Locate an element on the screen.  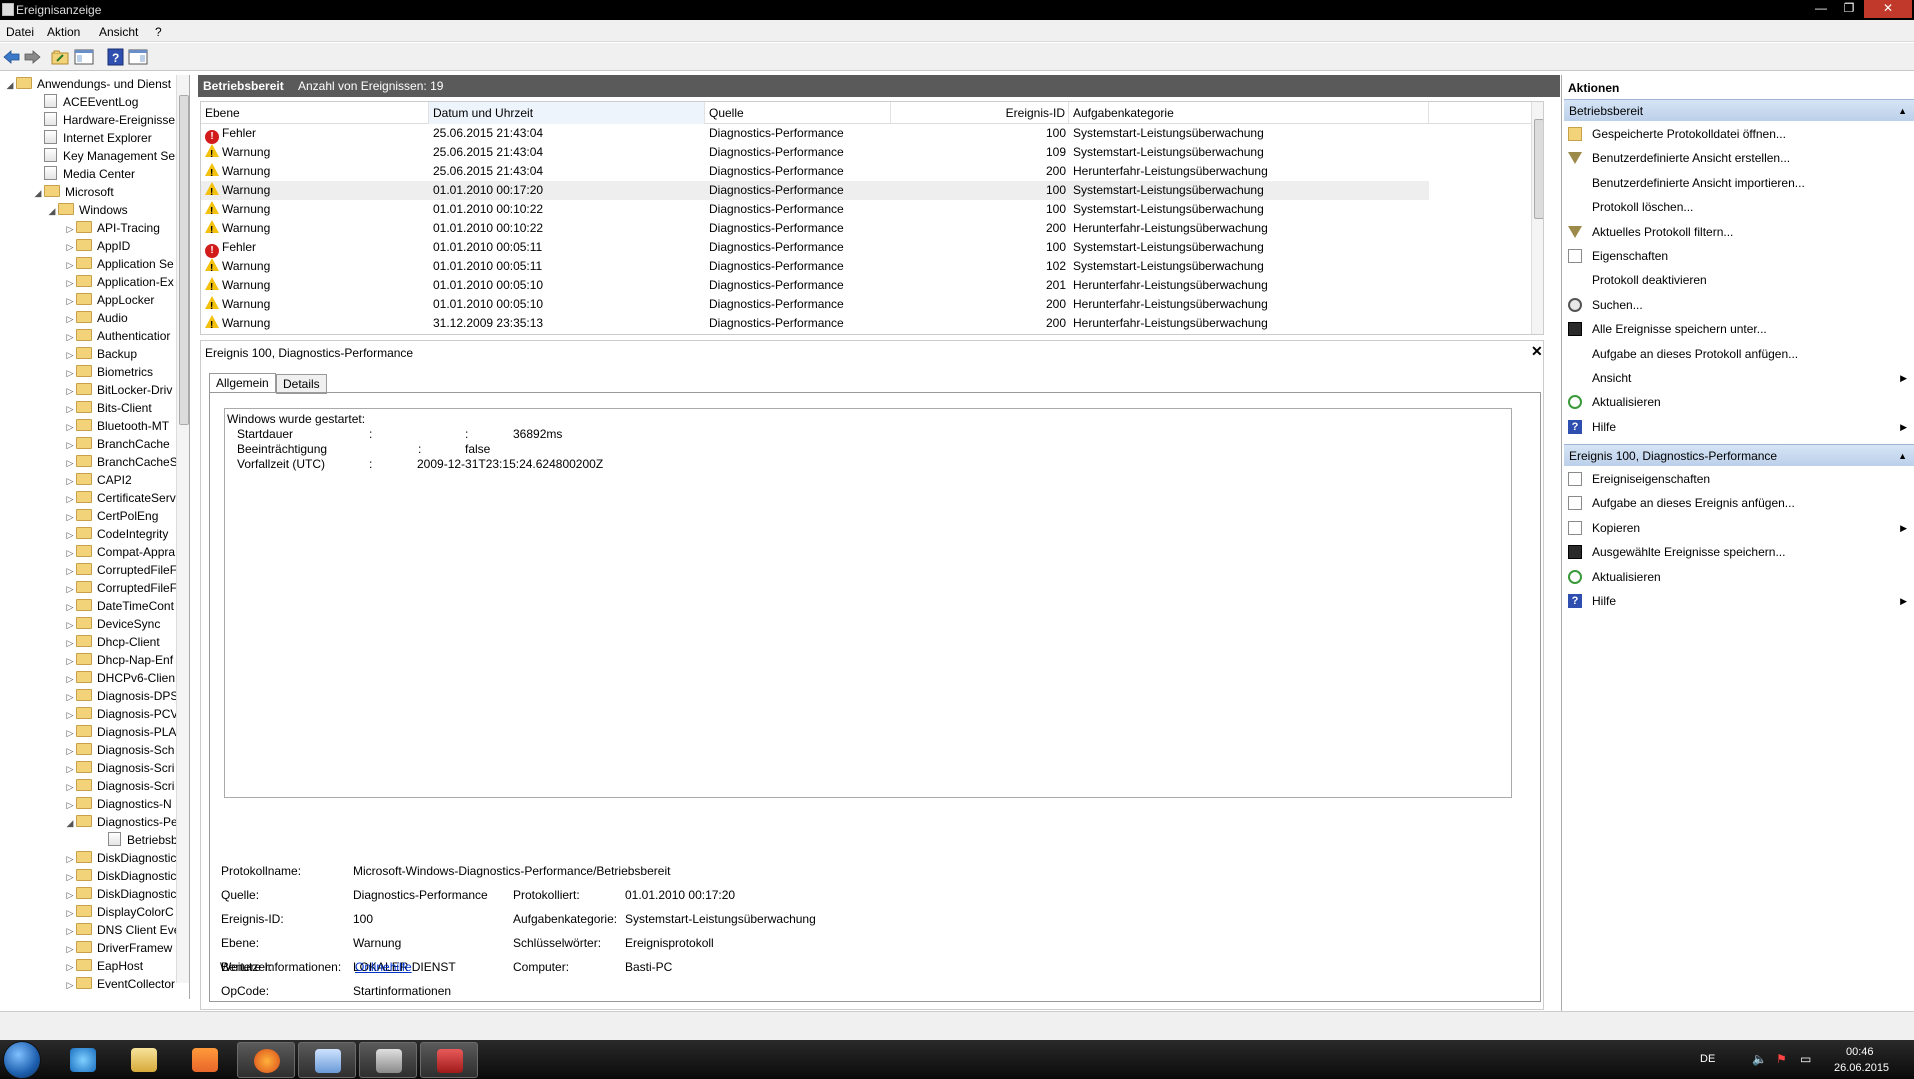
tree-item: ▷ Diagnosis-PLA is located at coordinates (120, 732).